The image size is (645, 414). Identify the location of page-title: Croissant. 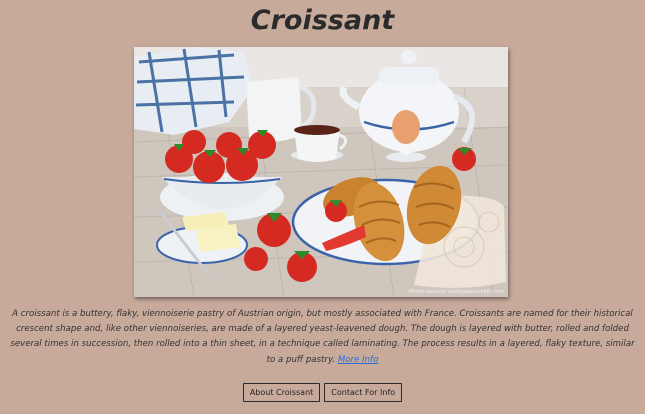
(322, 20).